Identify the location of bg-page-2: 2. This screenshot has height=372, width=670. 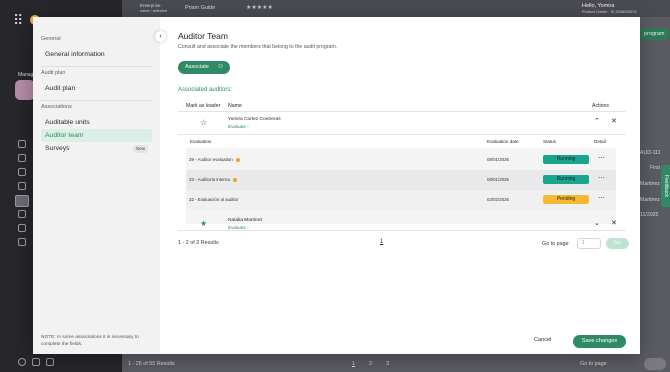
(370, 364).